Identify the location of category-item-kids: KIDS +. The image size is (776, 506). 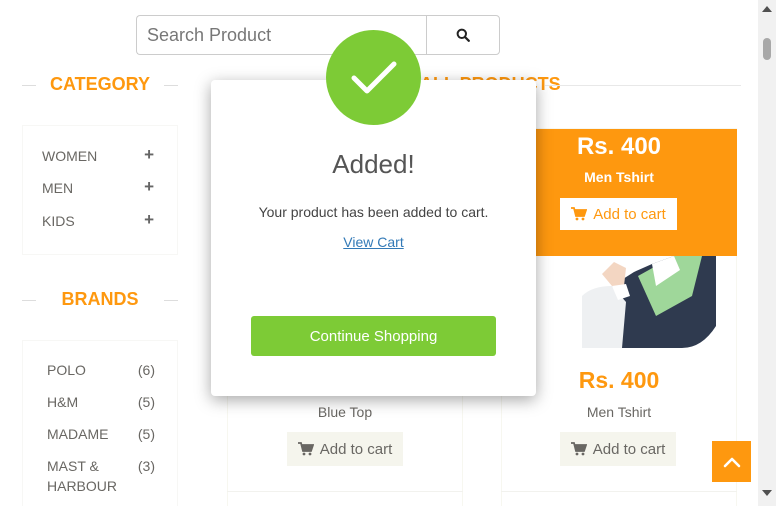
(98, 220).